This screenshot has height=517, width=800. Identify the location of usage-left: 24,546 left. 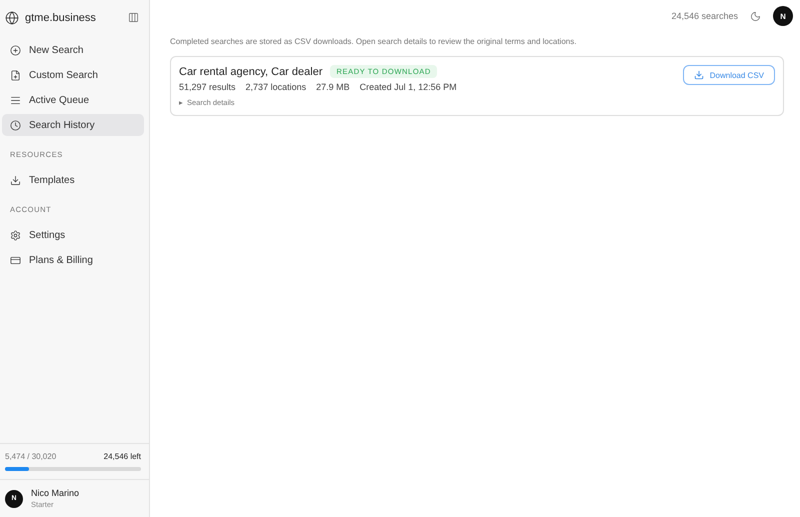
(122, 456).